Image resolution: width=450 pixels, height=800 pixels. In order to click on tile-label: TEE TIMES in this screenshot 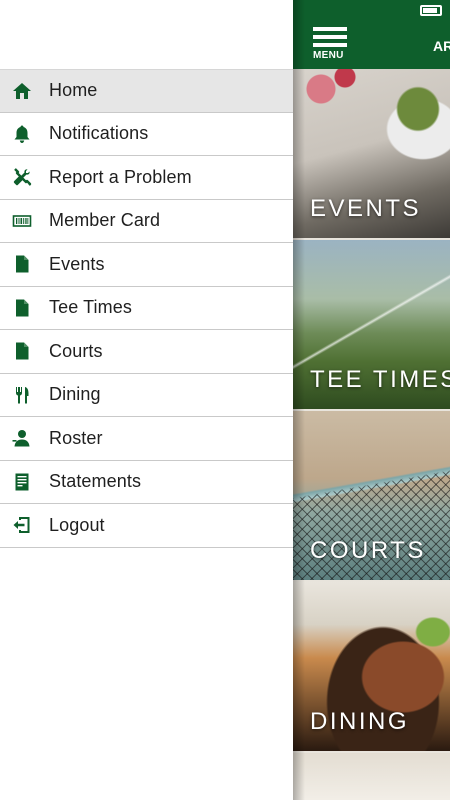, I will do `click(380, 379)`.